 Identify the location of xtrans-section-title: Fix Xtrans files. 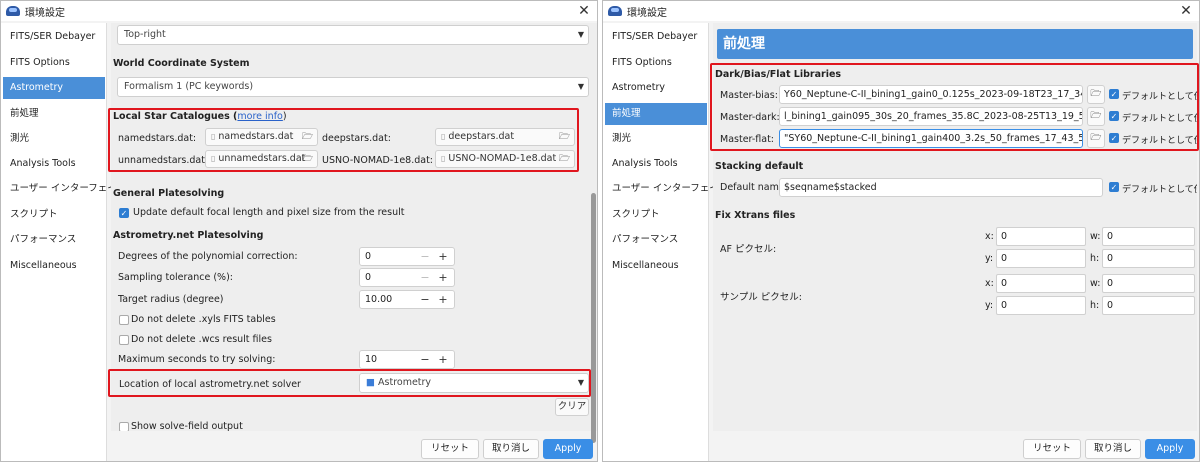
(755, 215).